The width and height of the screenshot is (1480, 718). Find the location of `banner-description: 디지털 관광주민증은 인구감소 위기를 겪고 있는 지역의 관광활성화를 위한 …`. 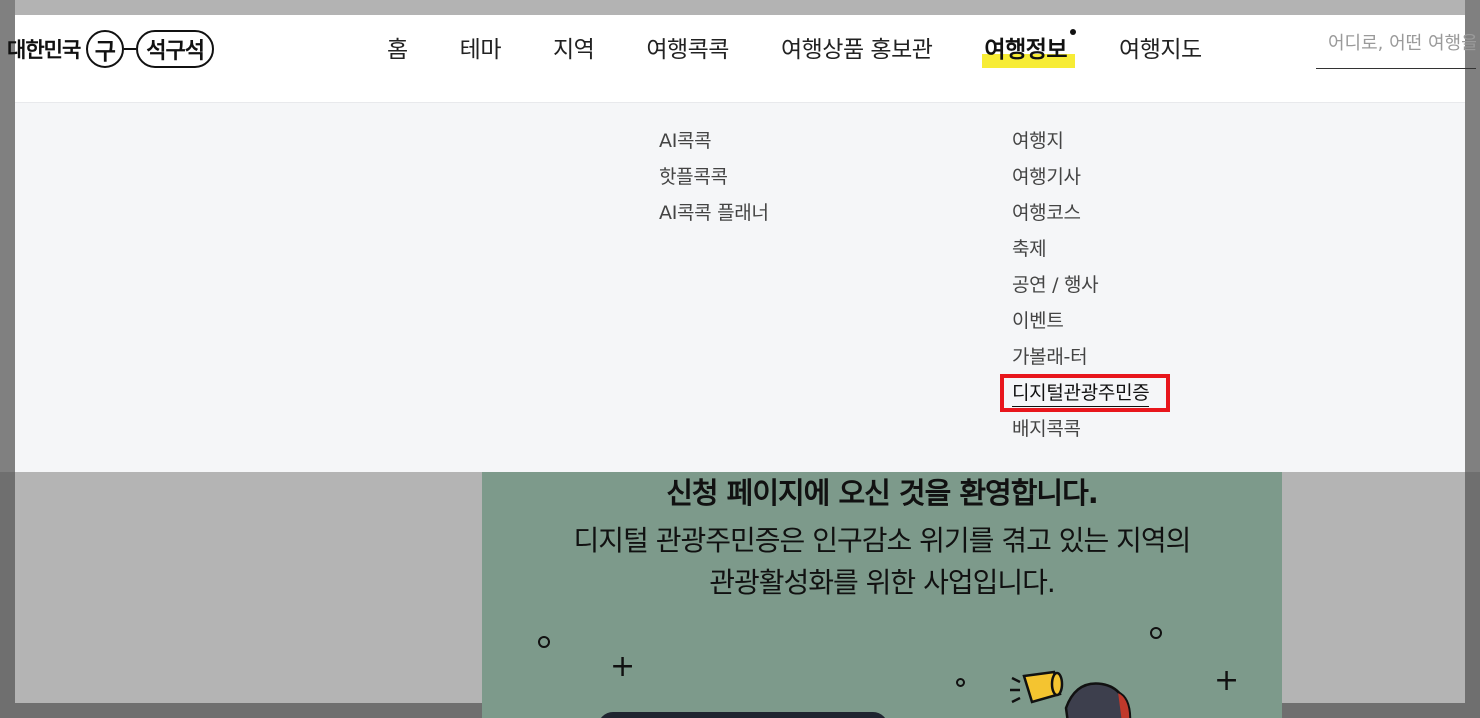

banner-description: 디지털 관광주민증은 인구감소 위기를 겪고 있는 지역의 관광활성화를 위한 … is located at coordinates (882, 562).